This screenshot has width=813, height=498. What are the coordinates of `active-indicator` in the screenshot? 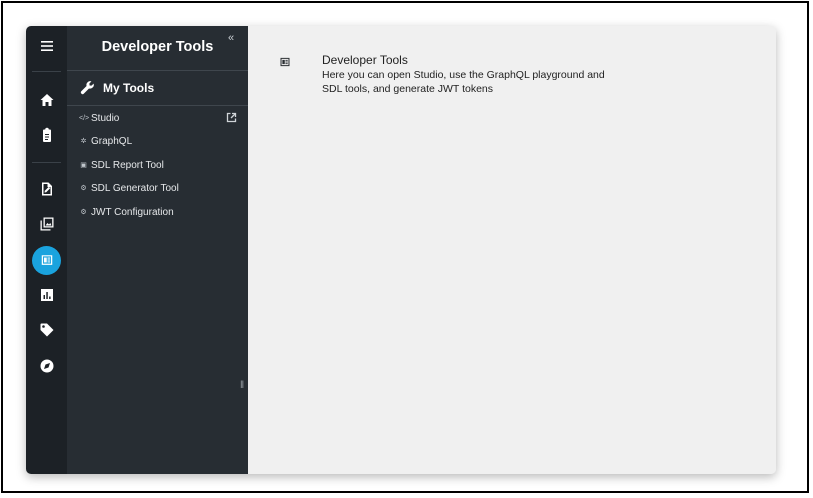 It's located at (46, 260).